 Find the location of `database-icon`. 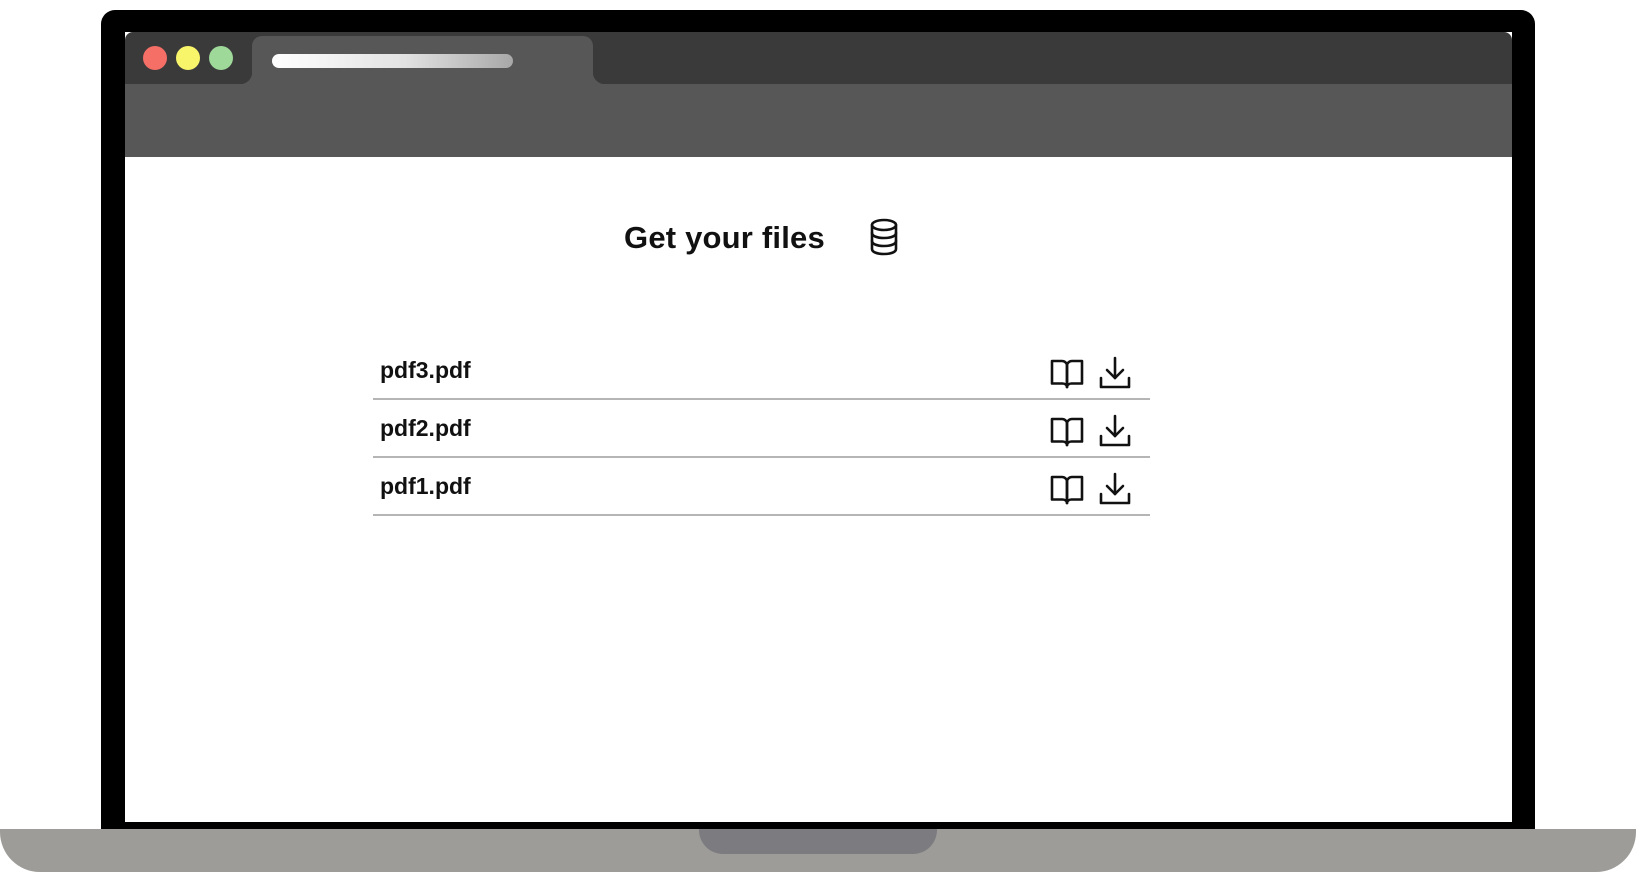

database-icon is located at coordinates (884, 237).